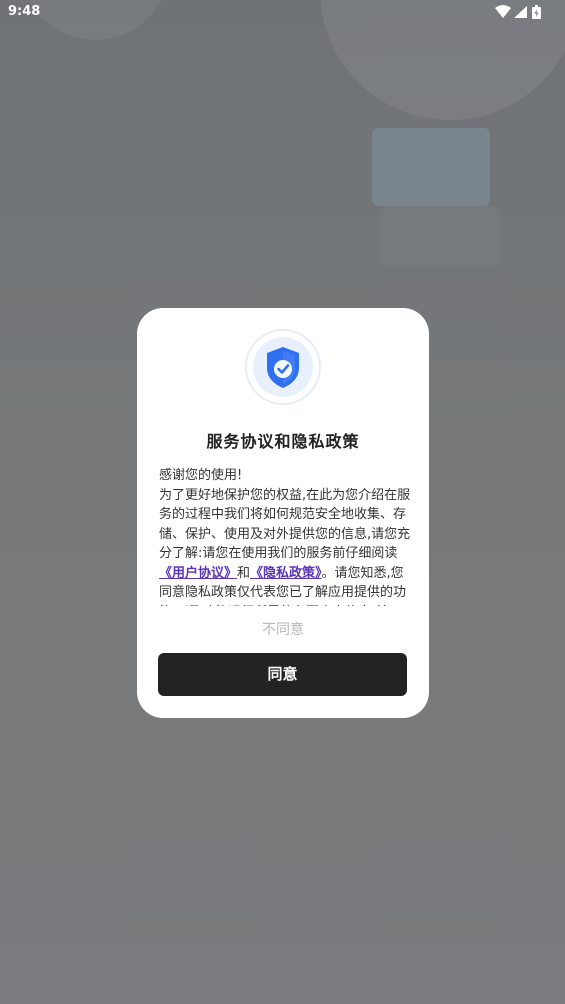  What do you see at coordinates (520, 12) in the screenshot?
I see `signal-icon` at bounding box center [520, 12].